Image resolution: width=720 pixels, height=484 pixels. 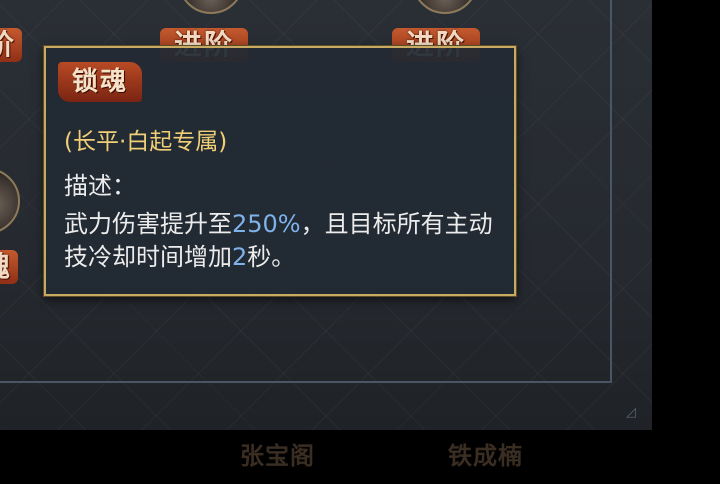 I want to click on skill-title: 锁魂, so click(x=100, y=82).